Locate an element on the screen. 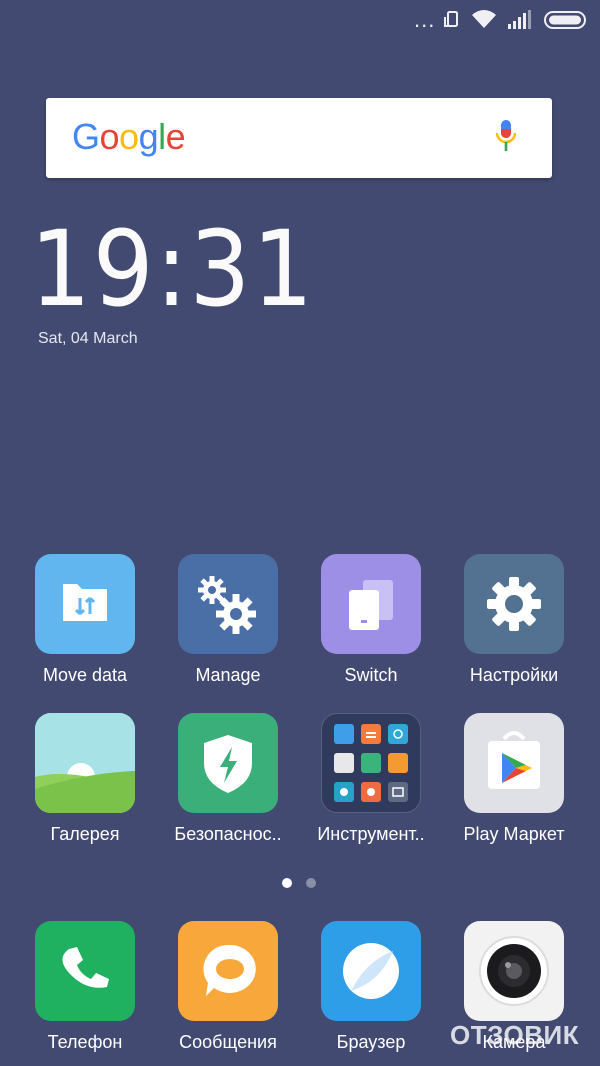 Image resolution: width=600 pixels, height=1066 pixels. app-label: Manage is located at coordinates (228, 675).